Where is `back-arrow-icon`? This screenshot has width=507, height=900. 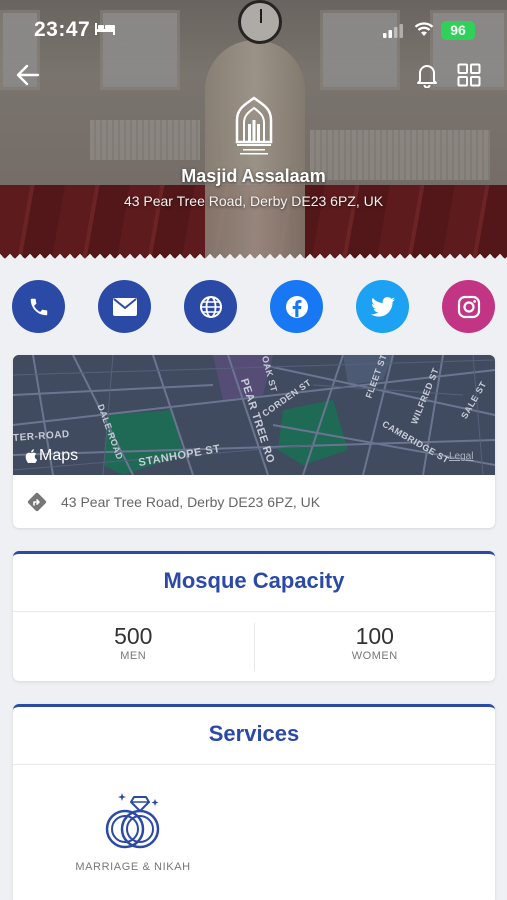 back-arrow-icon is located at coordinates (28, 75).